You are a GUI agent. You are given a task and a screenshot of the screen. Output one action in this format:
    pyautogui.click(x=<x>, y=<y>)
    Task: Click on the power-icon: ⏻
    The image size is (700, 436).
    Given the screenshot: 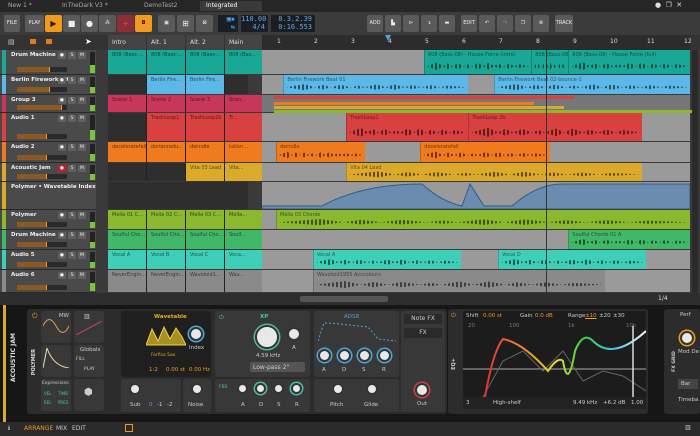 What is the action you would take?
    pyautogui.click(x=35, y=316)
    